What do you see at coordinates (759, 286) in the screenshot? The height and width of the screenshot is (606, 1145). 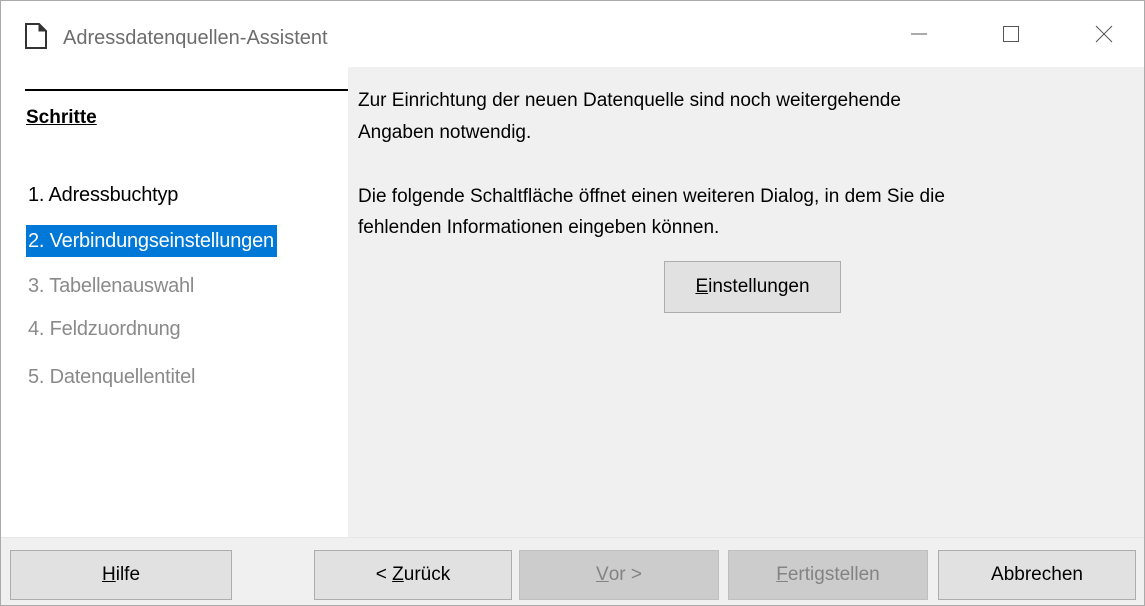 I see `settings-label: instellungen` at bounding box center [759, 286].